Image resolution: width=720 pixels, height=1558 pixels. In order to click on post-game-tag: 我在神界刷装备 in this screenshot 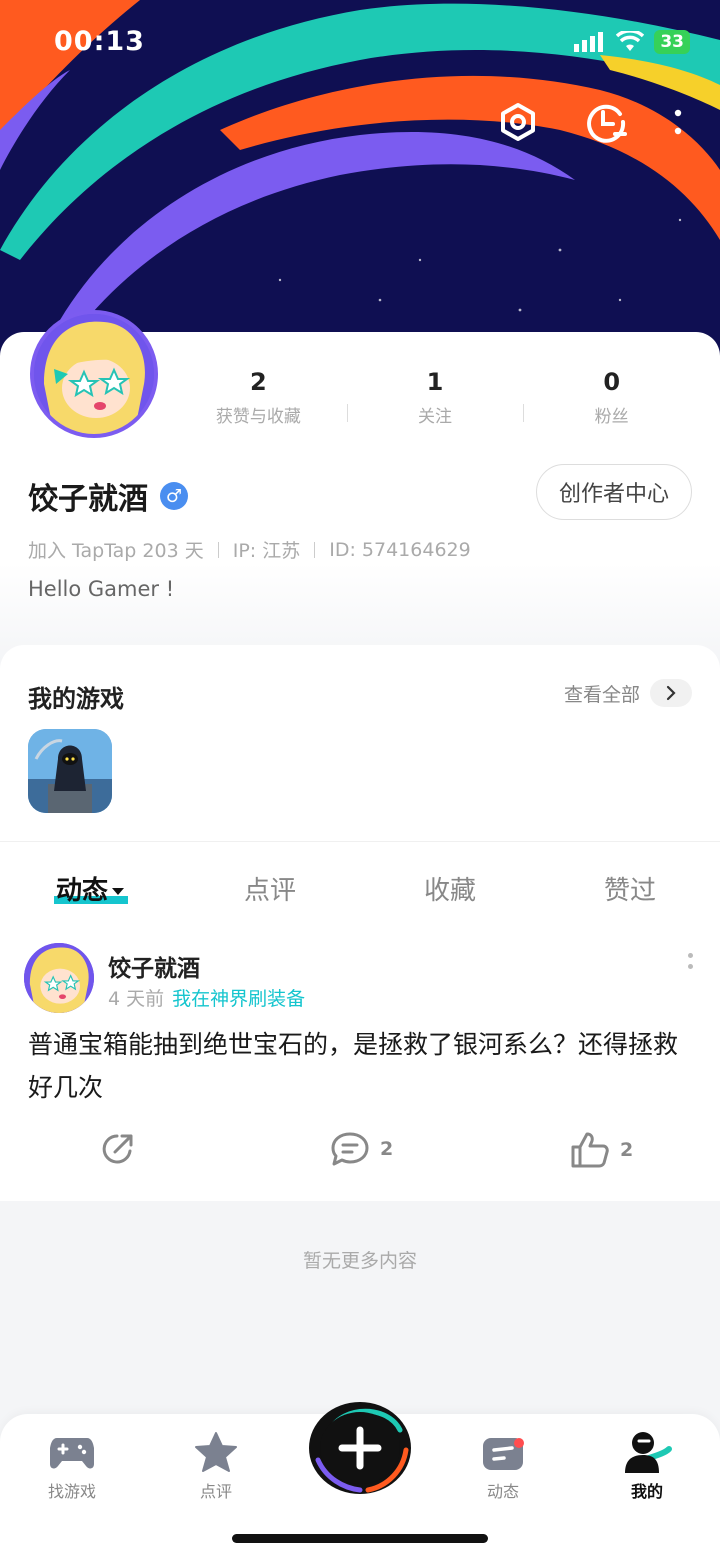, I will do `click(238, 999)`.